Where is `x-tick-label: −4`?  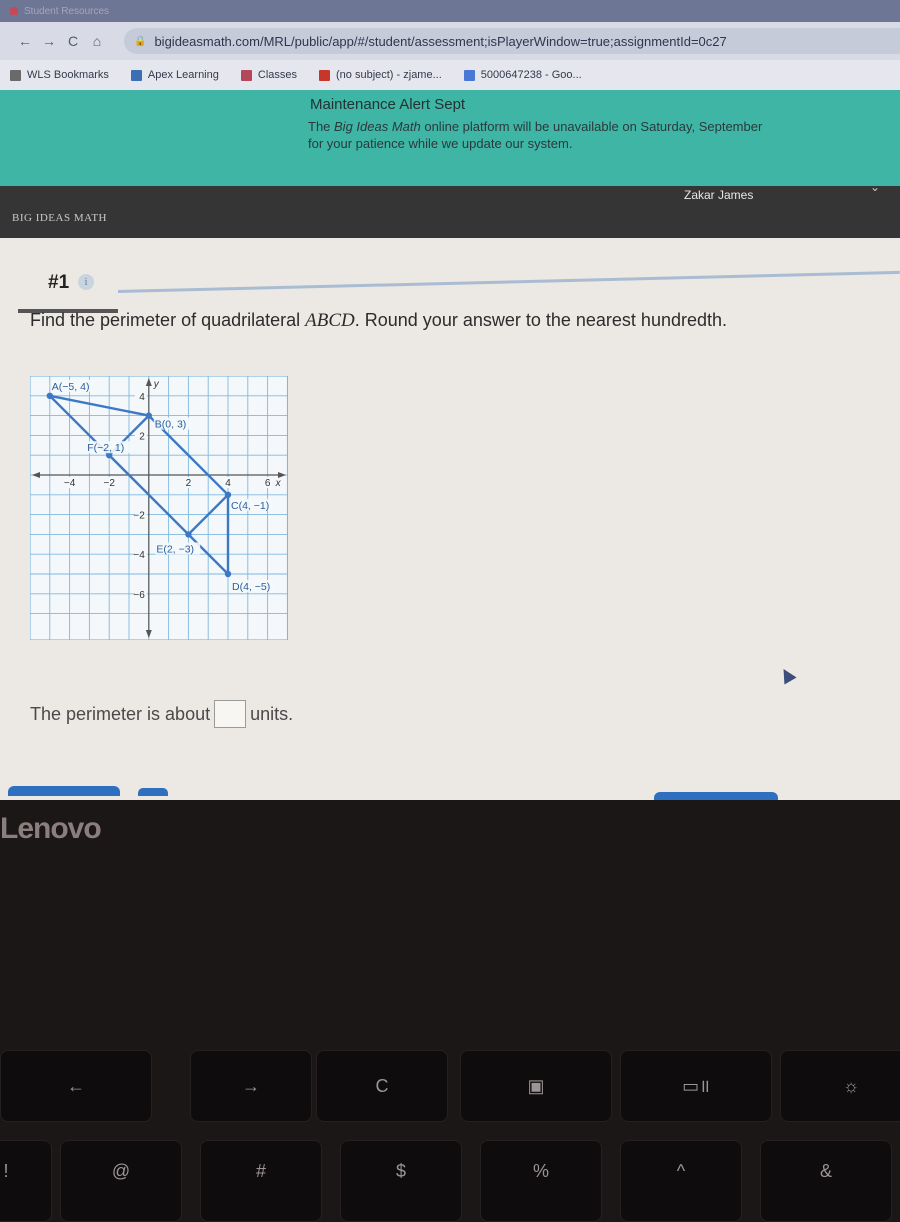
x-tick-label: −4 is located at coordinates (70, 483).